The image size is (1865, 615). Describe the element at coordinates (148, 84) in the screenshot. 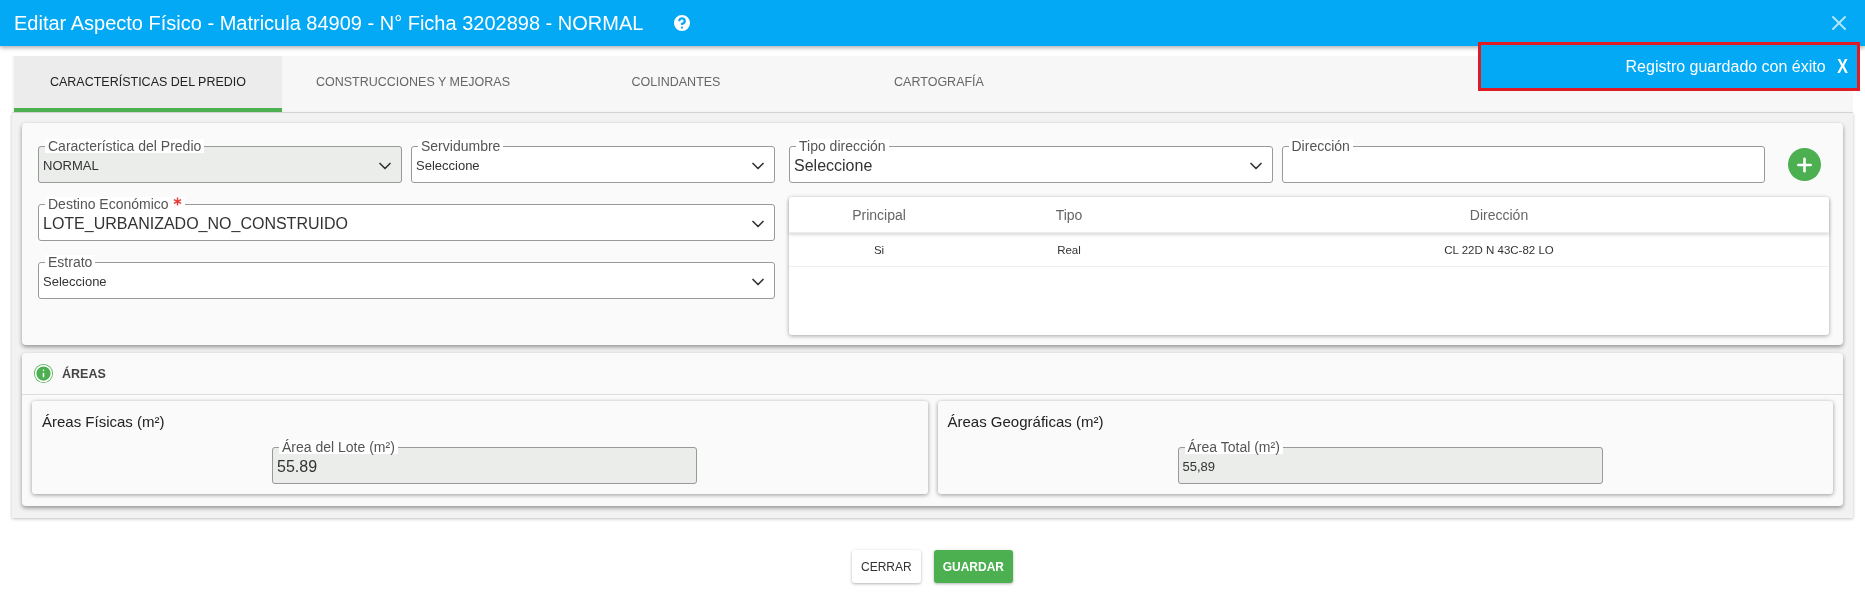

I see `tab: CARACTERÍSTICAS DEL PREDIO` at that location.